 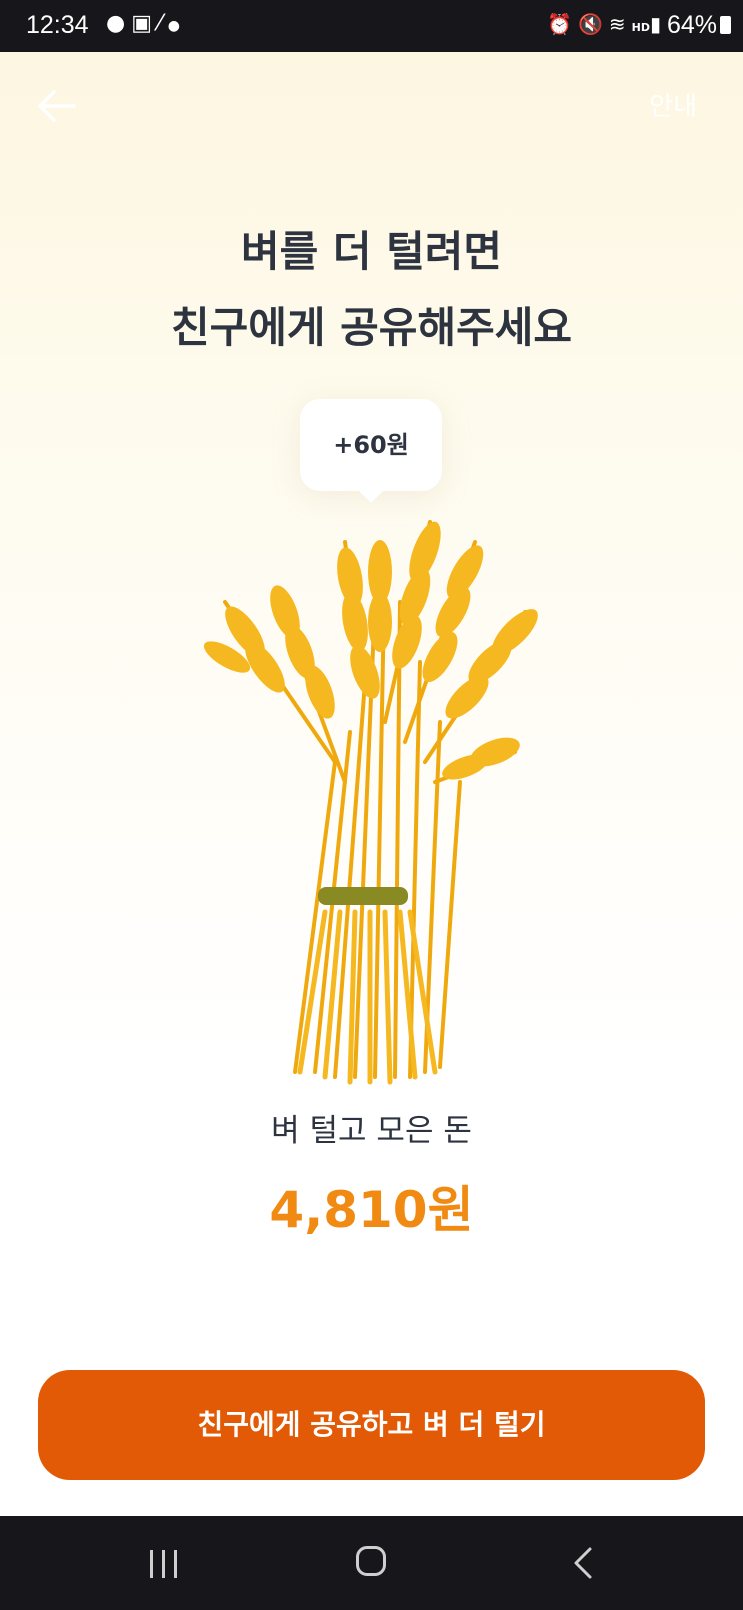 What do you see at coordinates (371, 1210) in the screenshot?
I see `total-money-amount: 4,810원` at bounding box center [371, 1210].